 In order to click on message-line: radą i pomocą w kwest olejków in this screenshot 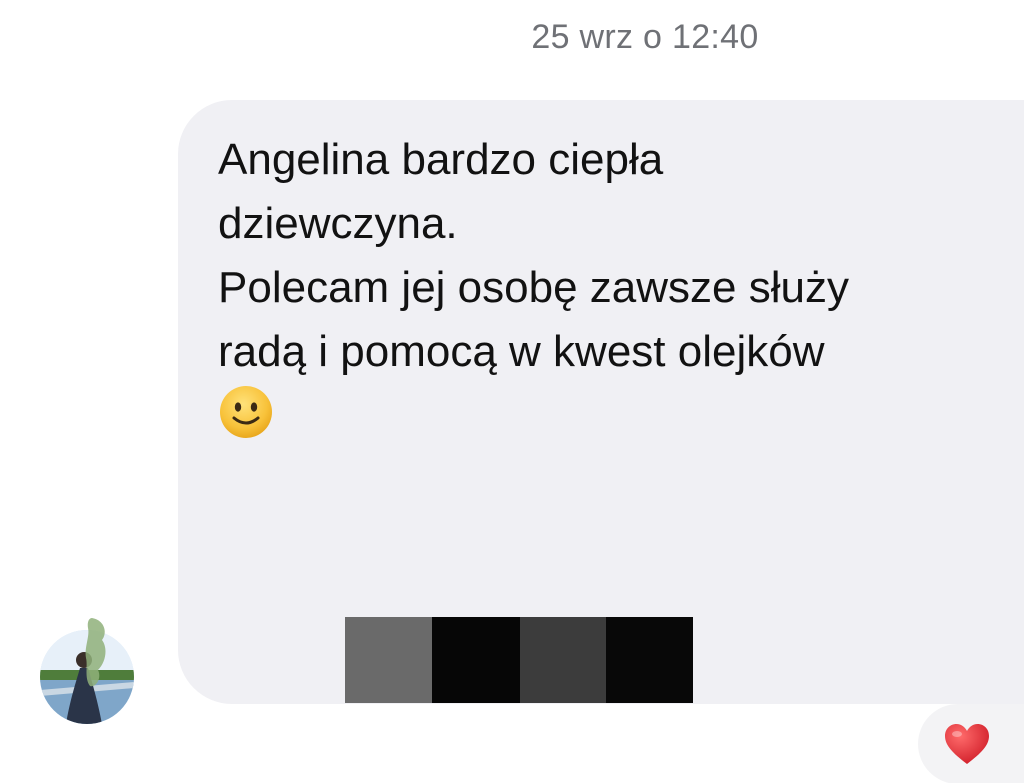, I will do `click(521, 351)`.